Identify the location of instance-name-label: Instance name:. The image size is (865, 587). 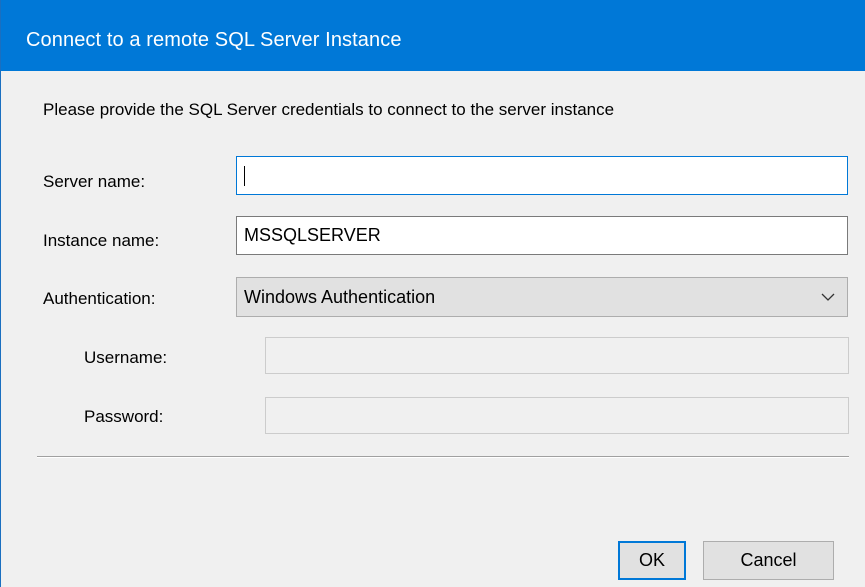
(101, 240).